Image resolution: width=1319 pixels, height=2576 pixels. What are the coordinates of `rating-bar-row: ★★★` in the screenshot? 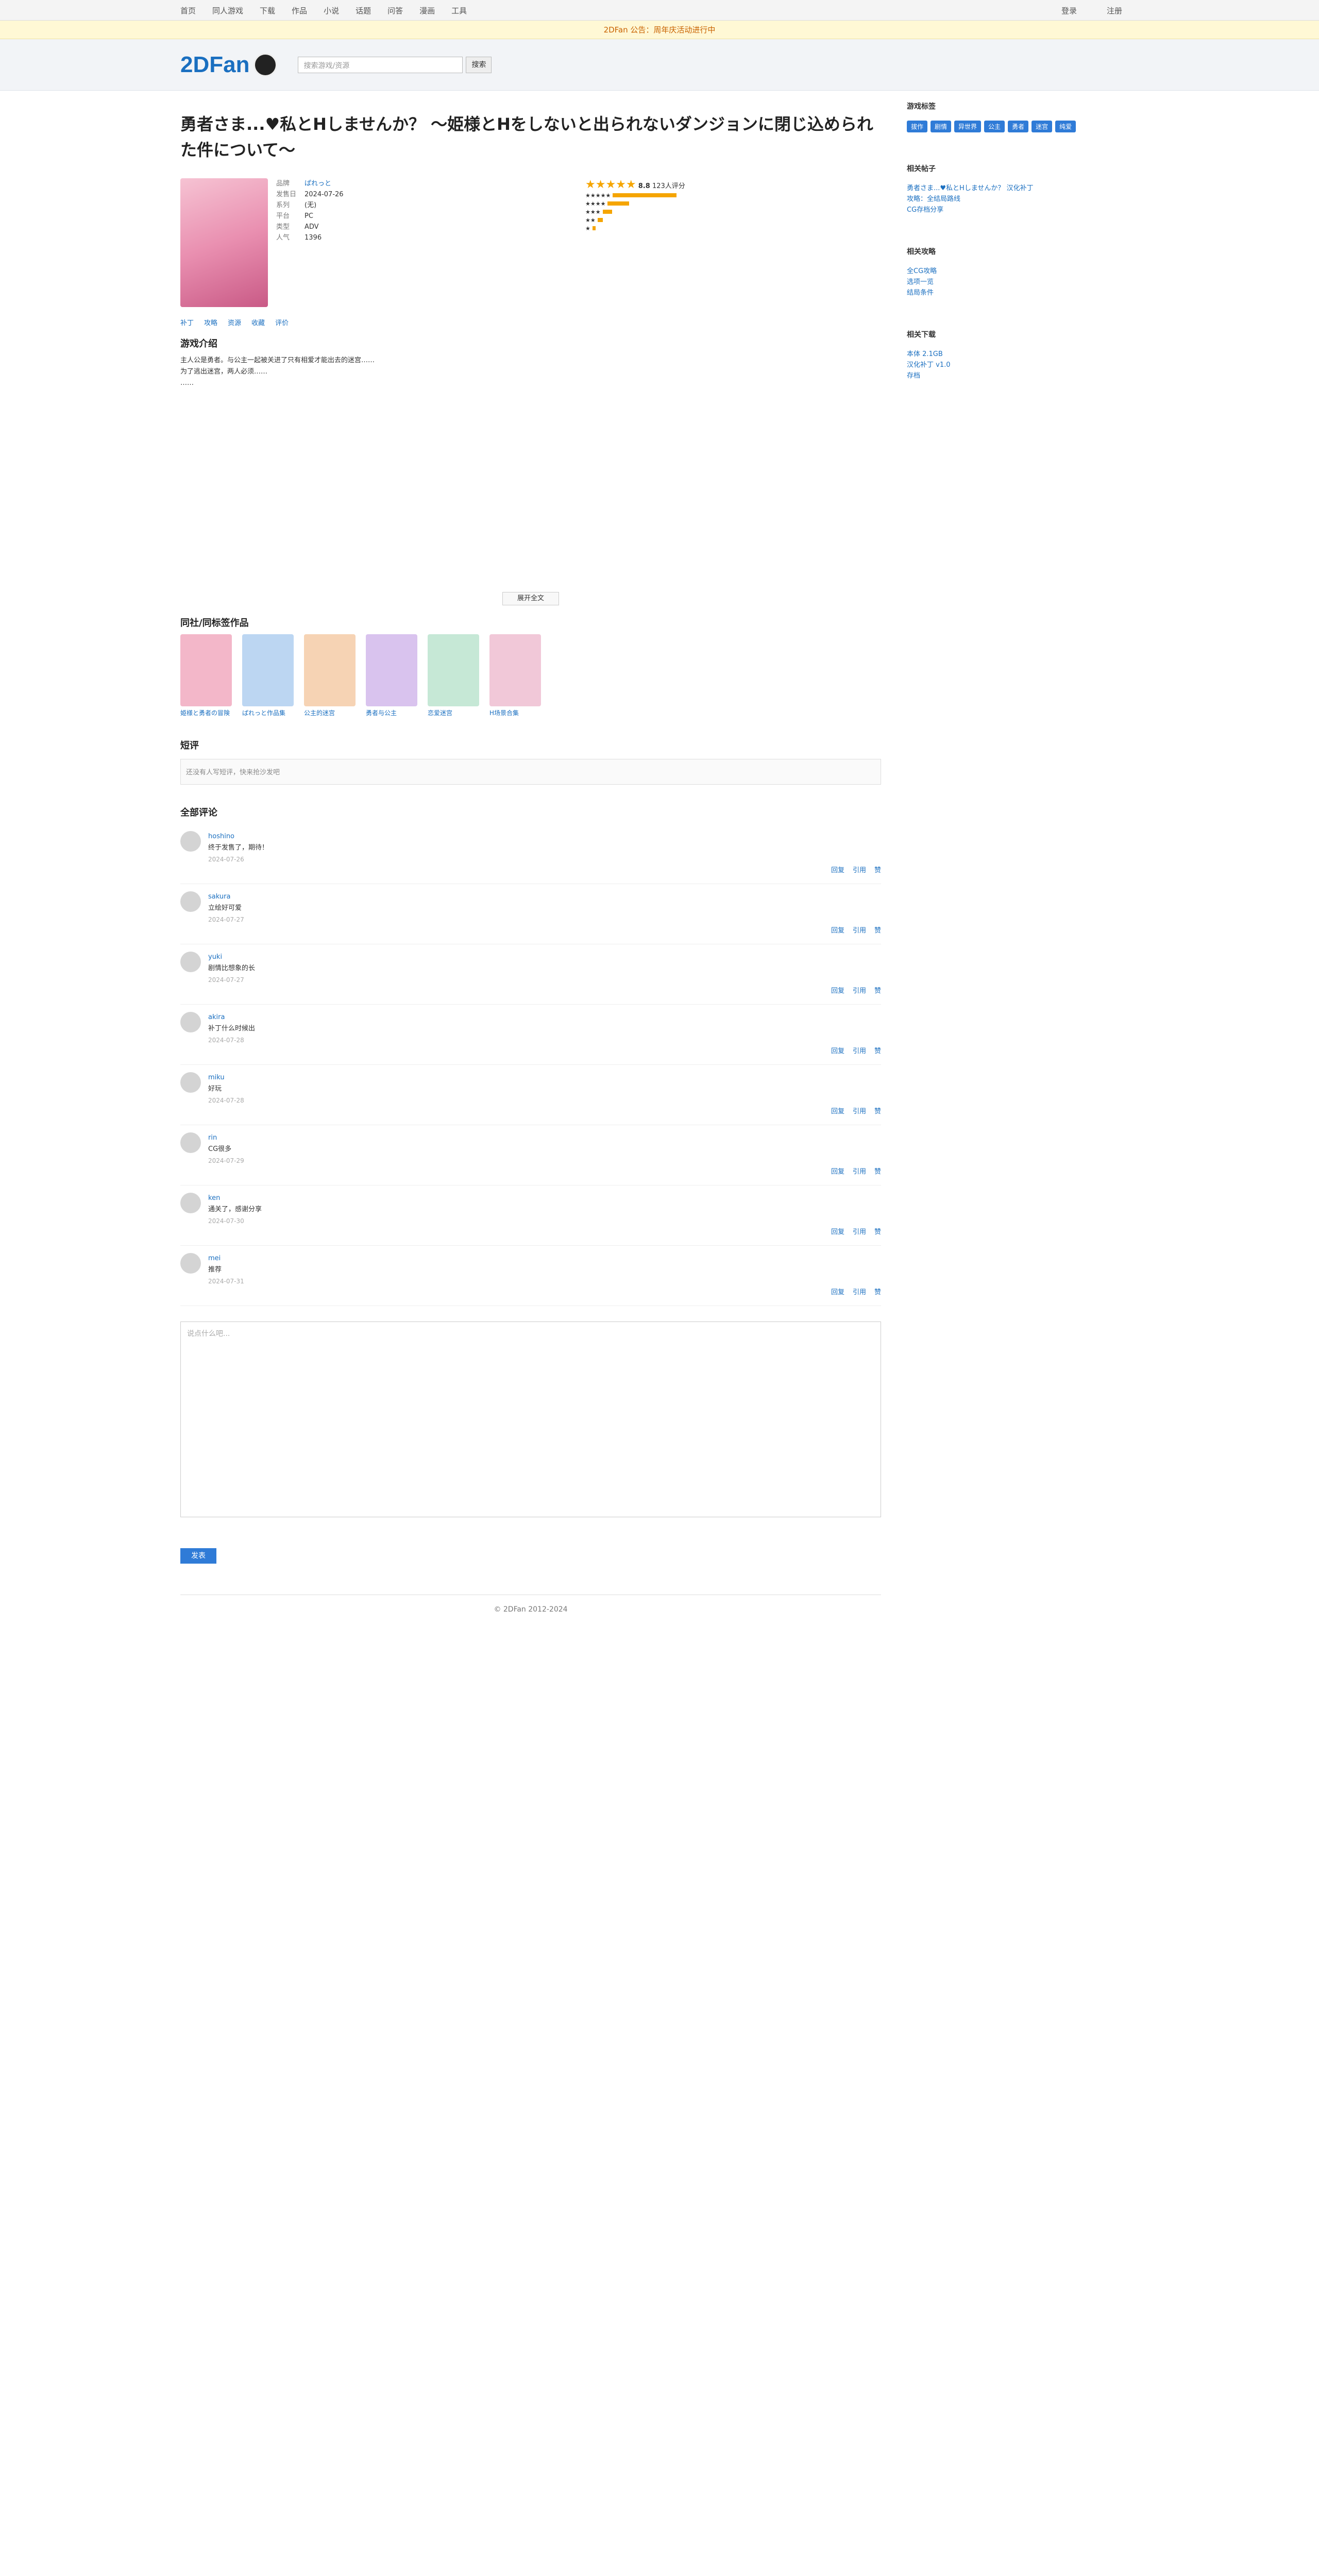 It's located at (699, 212).